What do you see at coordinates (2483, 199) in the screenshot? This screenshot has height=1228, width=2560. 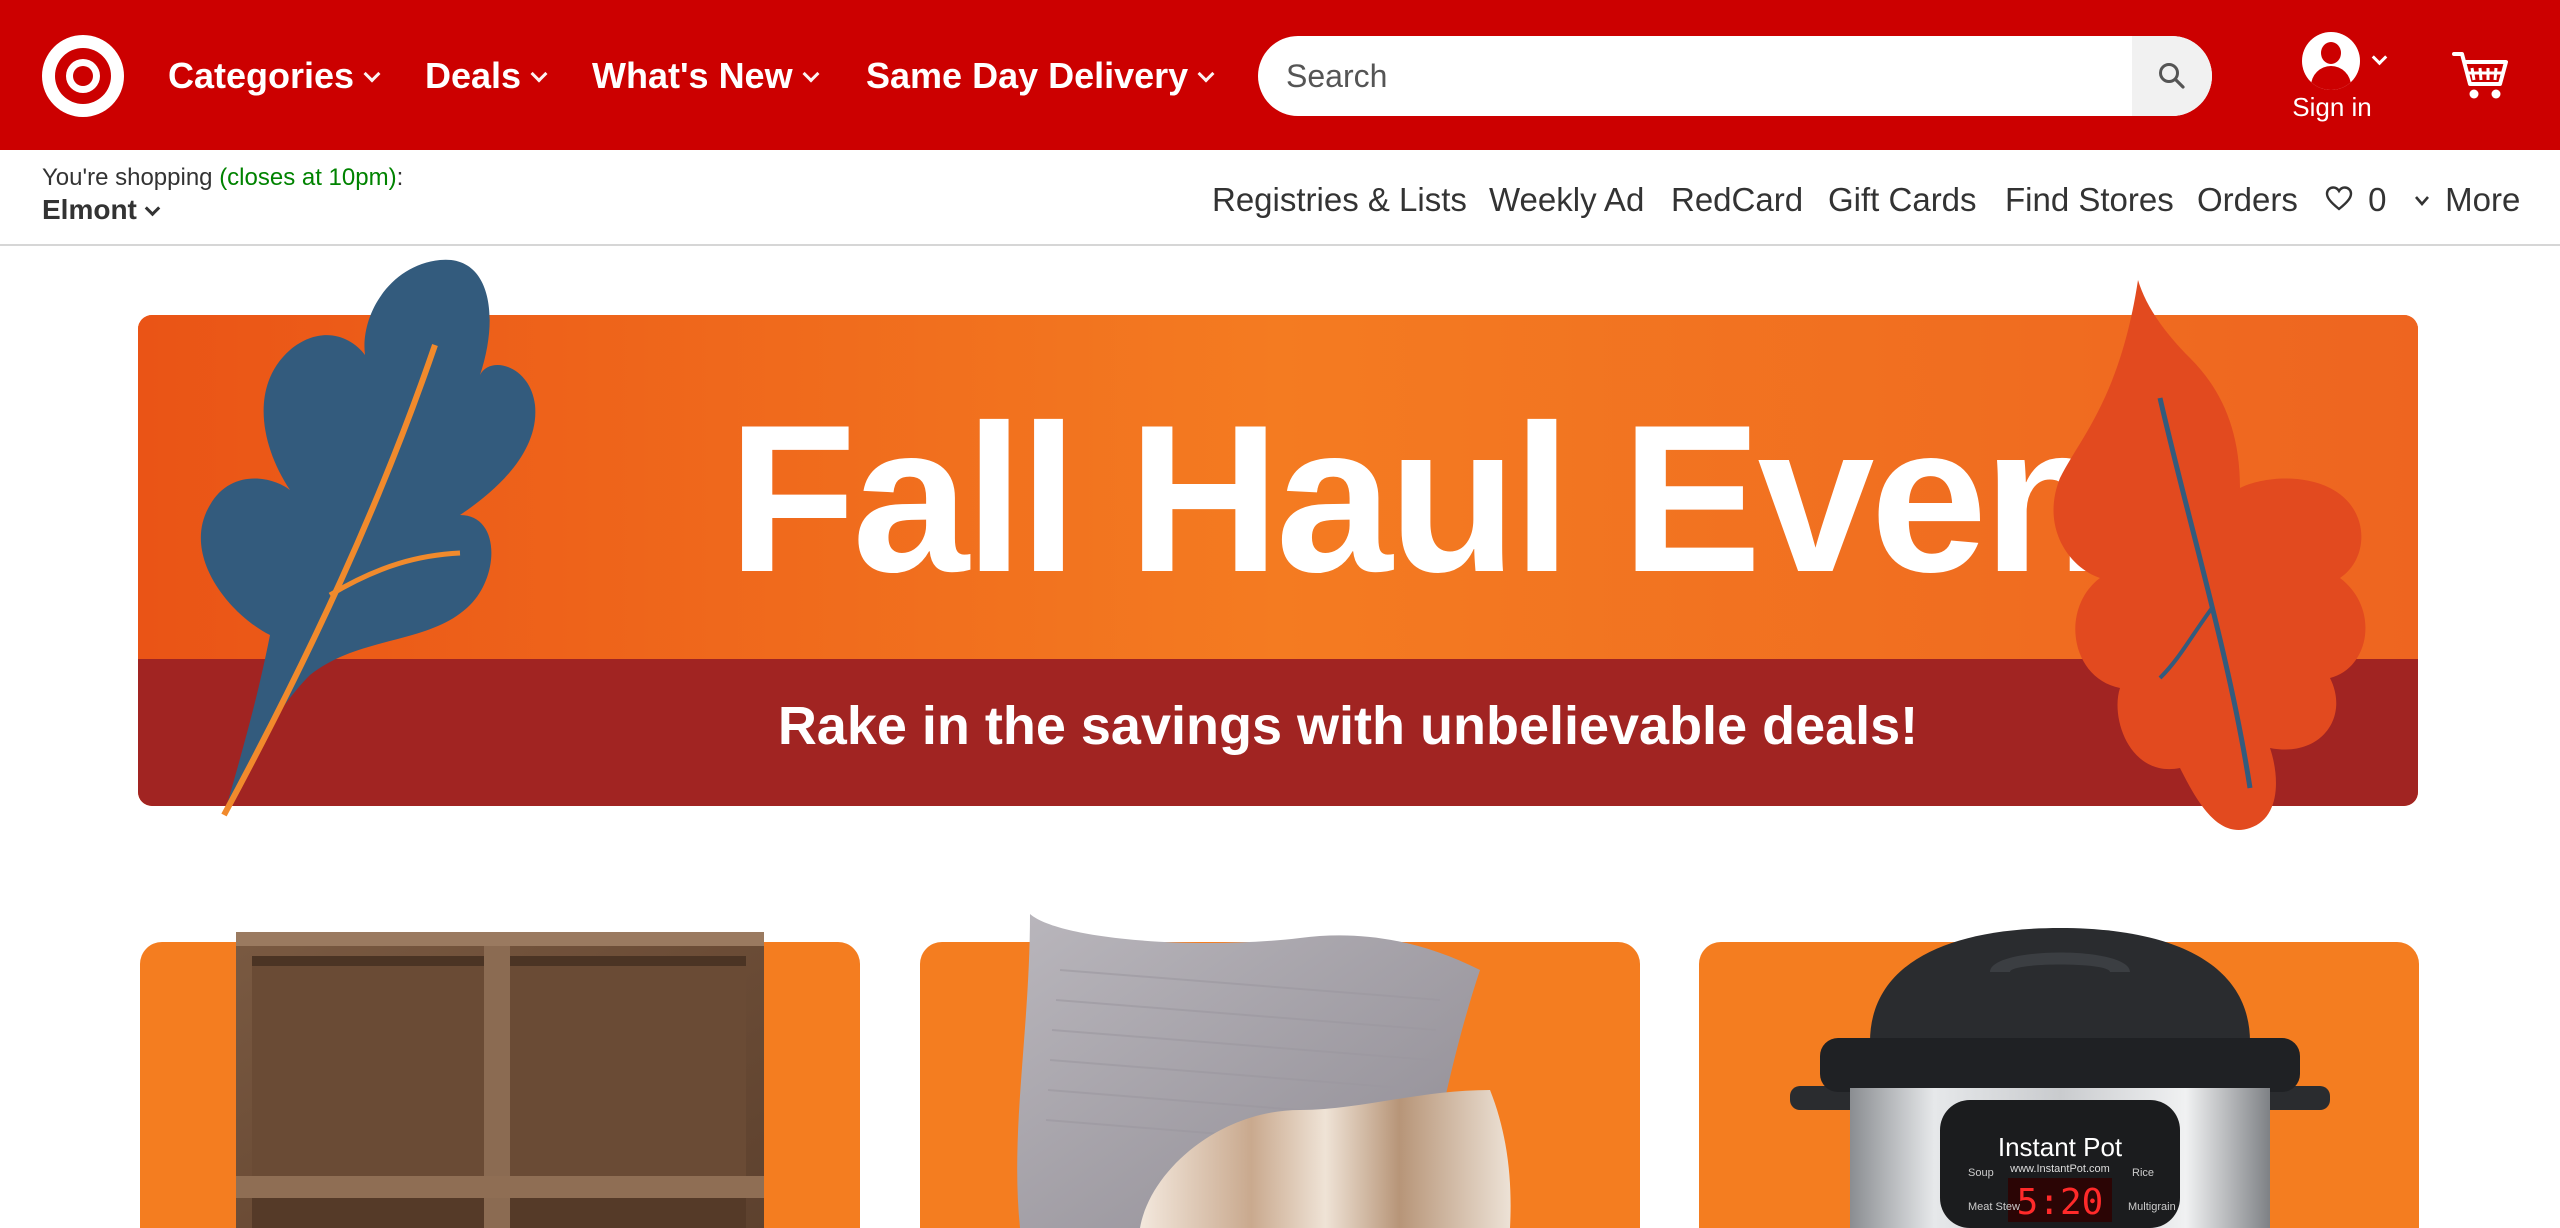 I see `more-label: More` at bounding box center [2483, 199].